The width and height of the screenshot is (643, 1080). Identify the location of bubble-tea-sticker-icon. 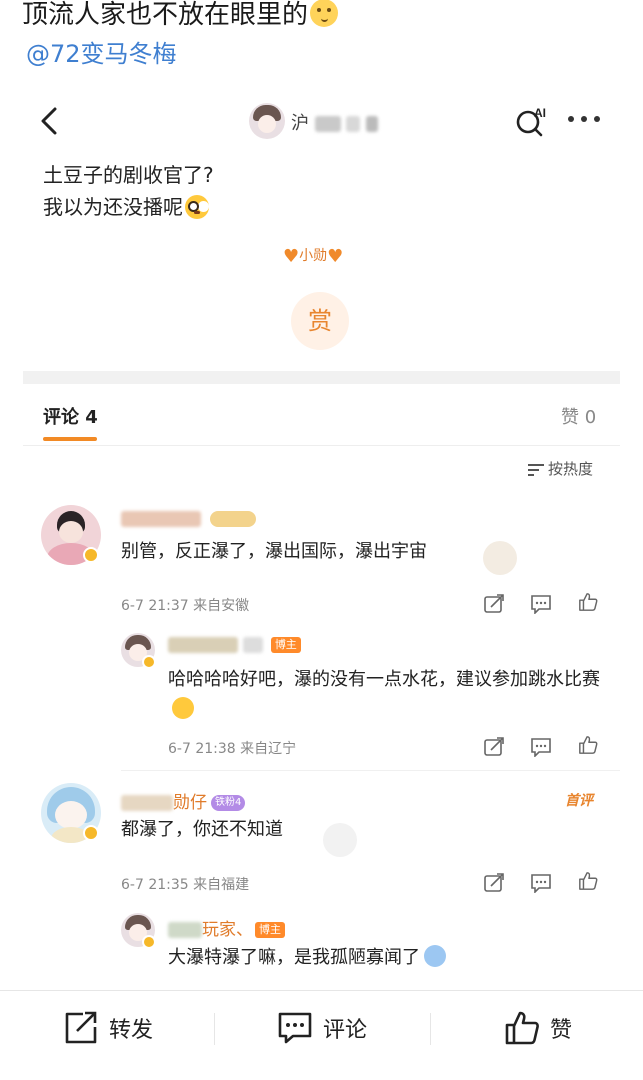
(500, 558).